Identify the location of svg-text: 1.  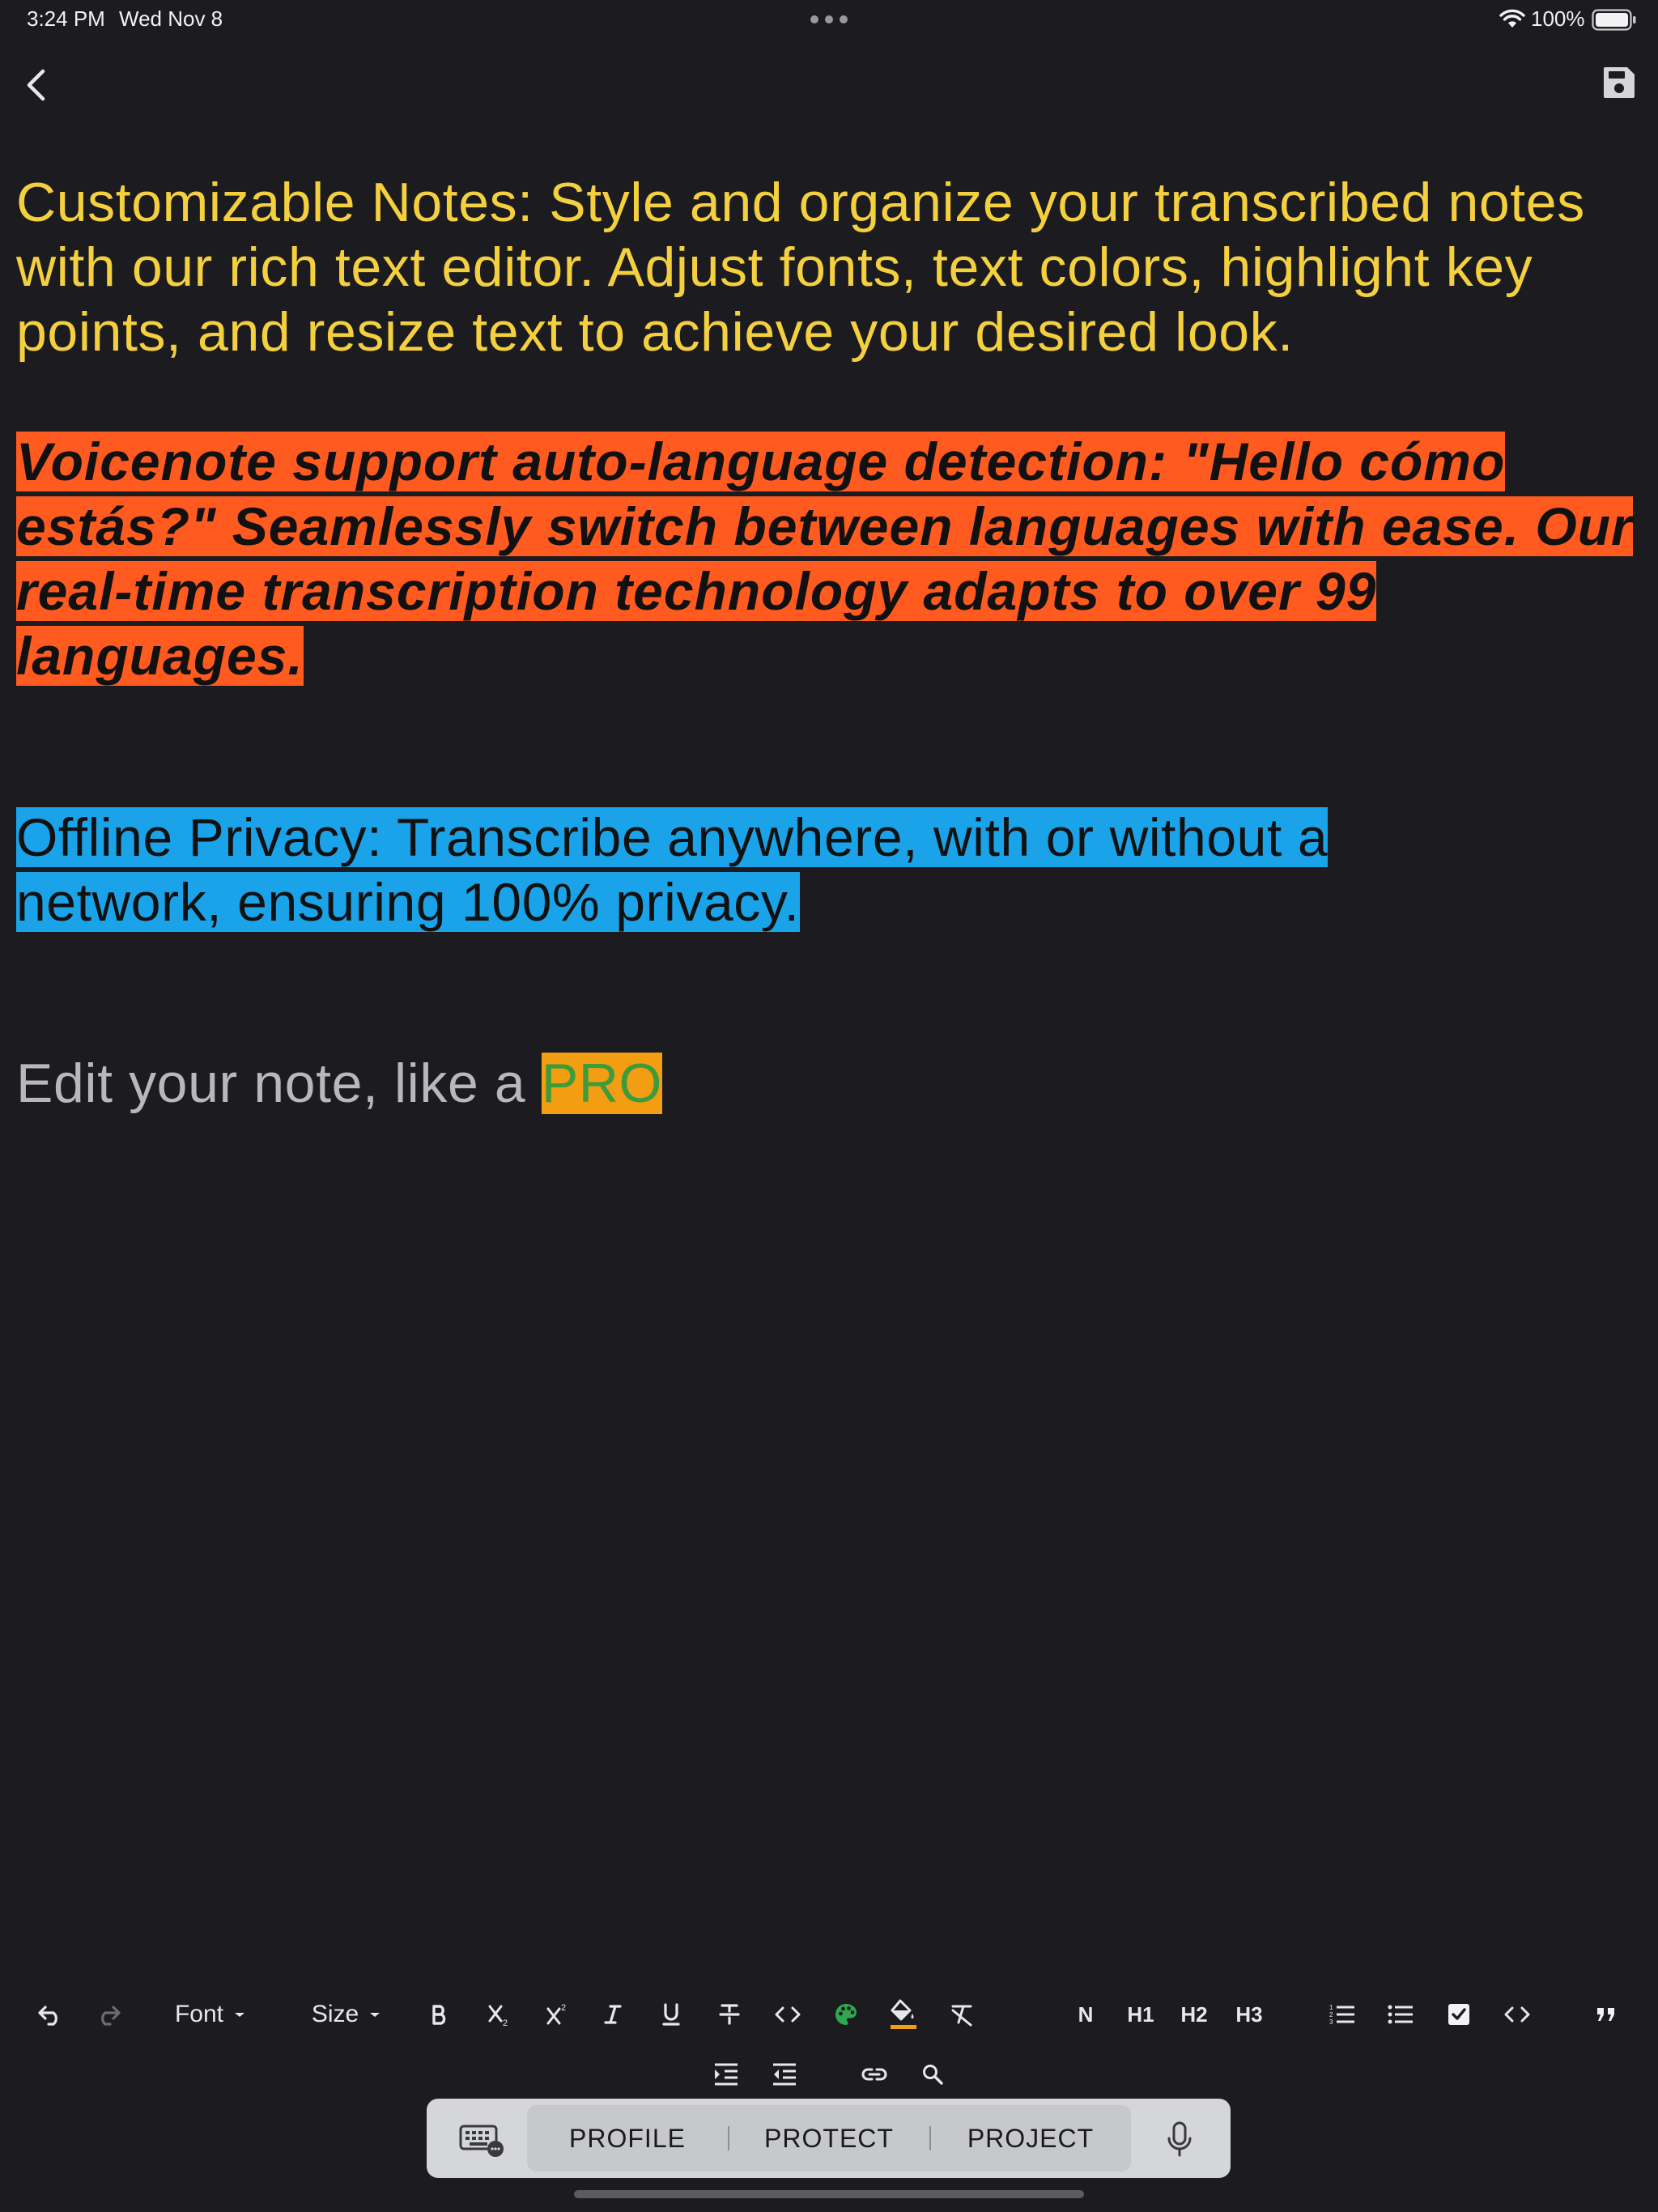
(1331, 2008).